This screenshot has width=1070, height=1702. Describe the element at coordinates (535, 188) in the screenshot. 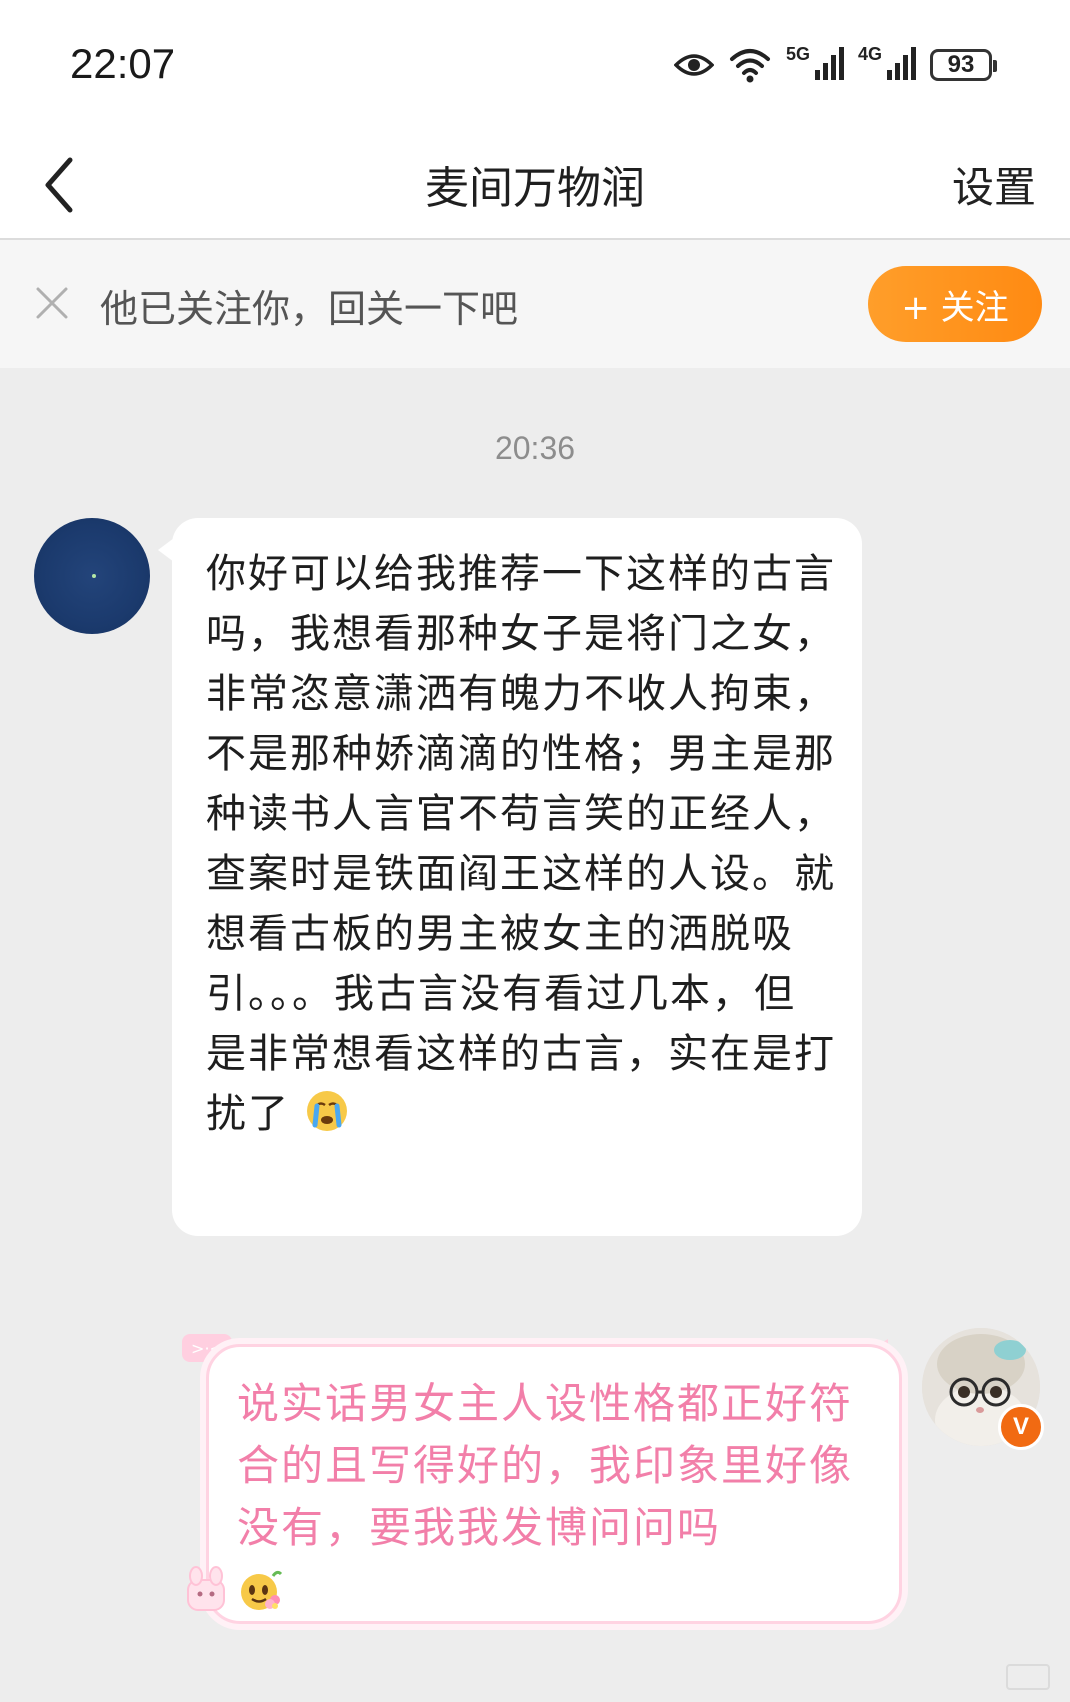

I see `chat-title: 麦间万物润` at that location.